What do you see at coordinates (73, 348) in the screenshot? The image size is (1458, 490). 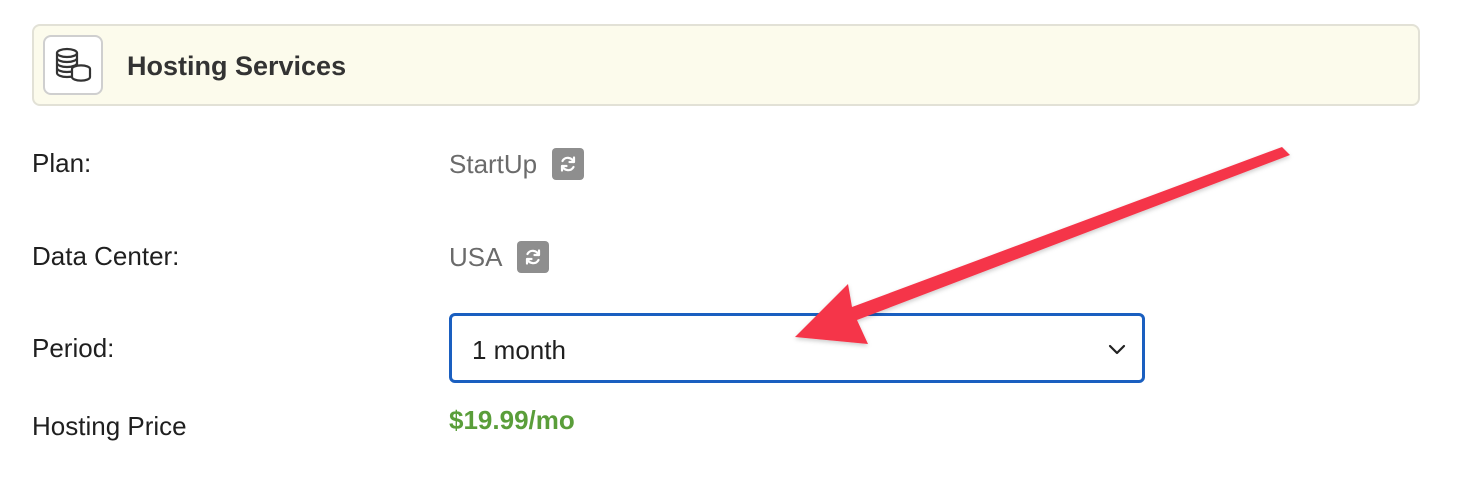 I see `period-label: Period:` at bounding box center [73, 348].